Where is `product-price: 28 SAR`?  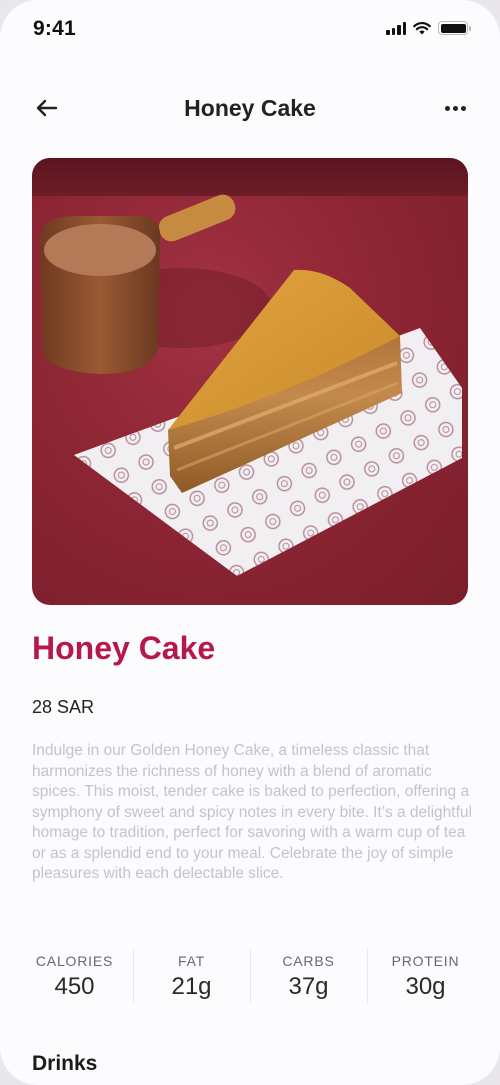 product-price: 28 SAR is located at coordinates (63, 707).